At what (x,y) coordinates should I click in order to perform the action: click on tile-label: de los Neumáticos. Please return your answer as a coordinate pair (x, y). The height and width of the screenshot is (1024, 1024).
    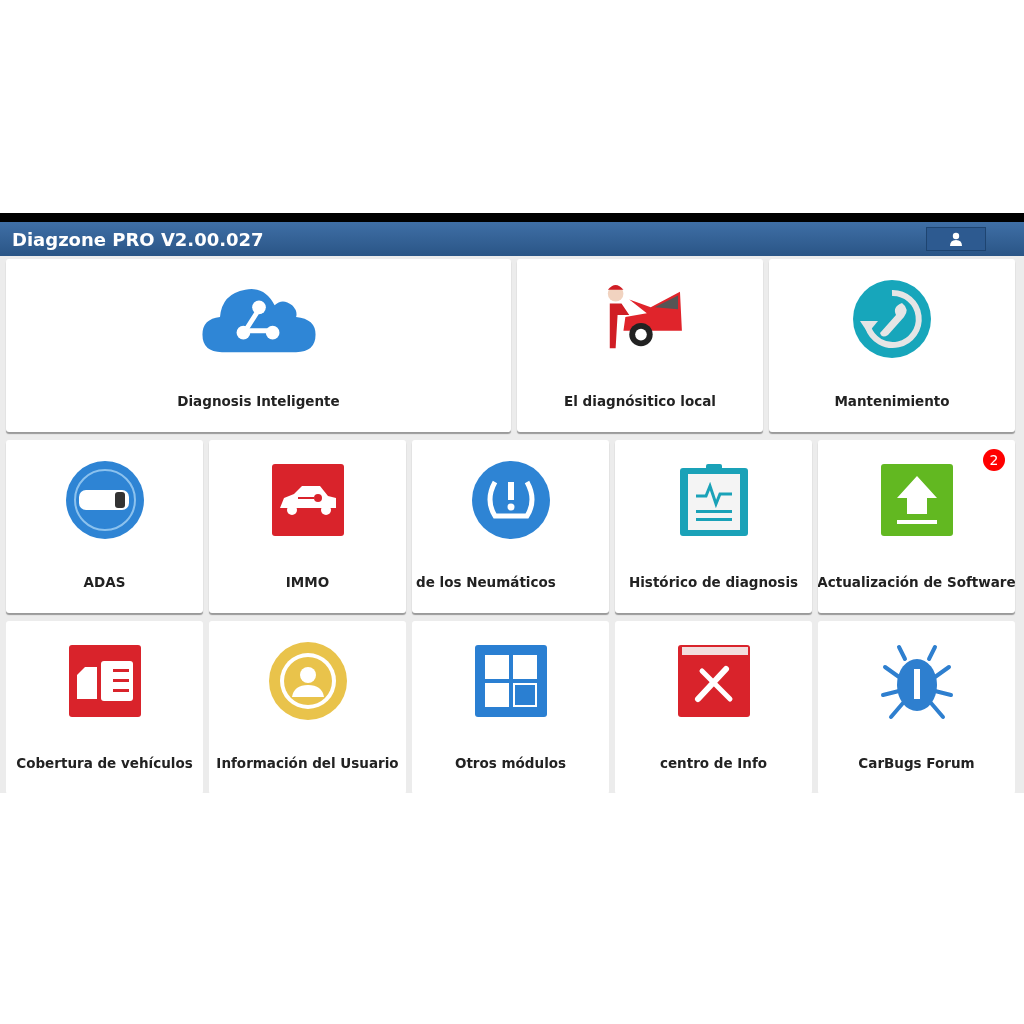
    Looking at the image, I should click on (486, 582).